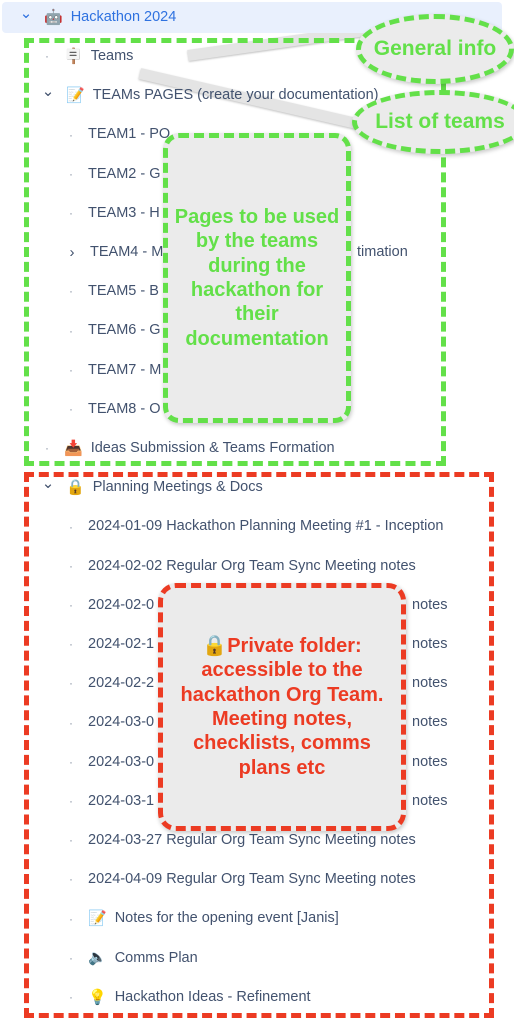 This screenshot has height=1024, width=514. I want to click on tree-row-label: 2024-03-1, so click(121, 800).